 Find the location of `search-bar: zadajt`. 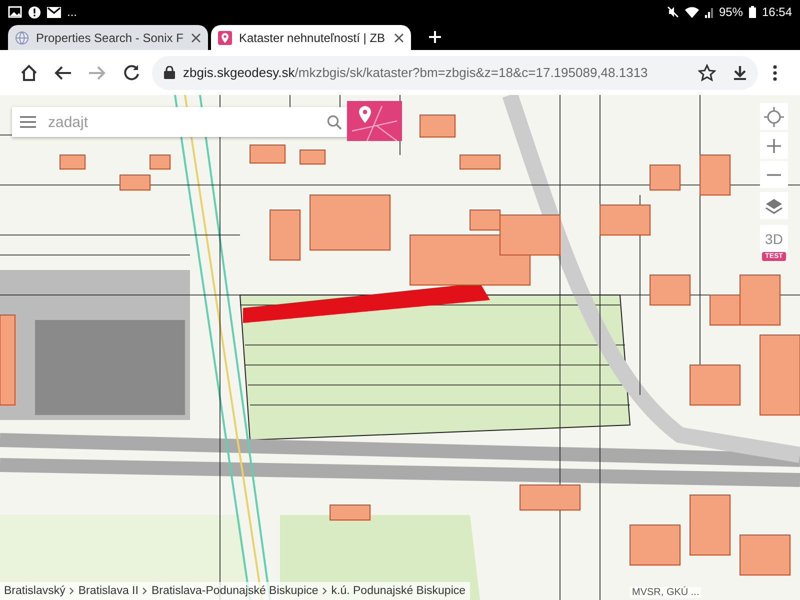

search-bar: zadajt is located at coordinates (181, 122).